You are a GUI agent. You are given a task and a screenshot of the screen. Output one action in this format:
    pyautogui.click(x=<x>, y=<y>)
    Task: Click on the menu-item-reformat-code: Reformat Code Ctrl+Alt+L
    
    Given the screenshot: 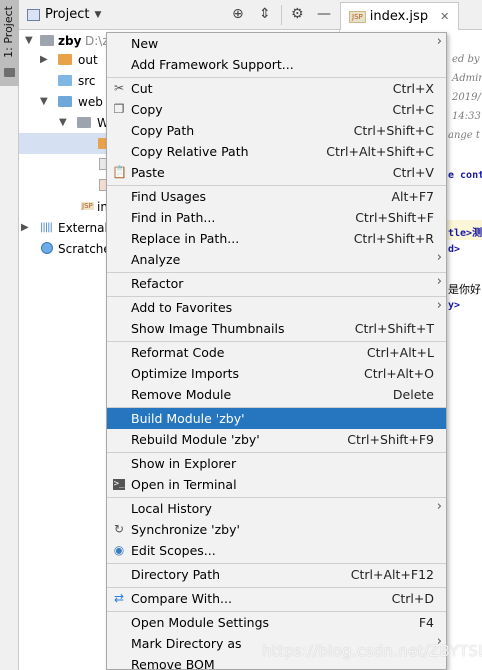 What is the action you would take?
    pyautogui.click(x=276, y=352)
    